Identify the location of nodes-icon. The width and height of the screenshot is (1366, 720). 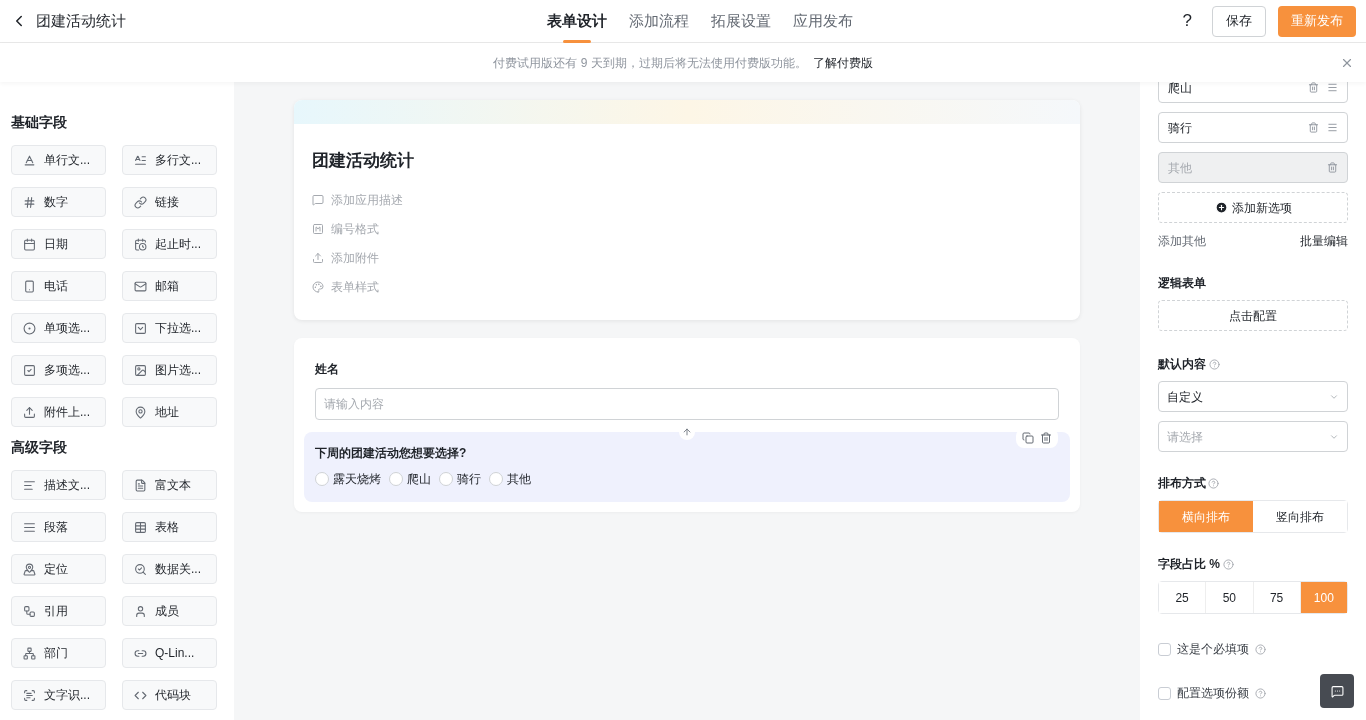
(29, 611).